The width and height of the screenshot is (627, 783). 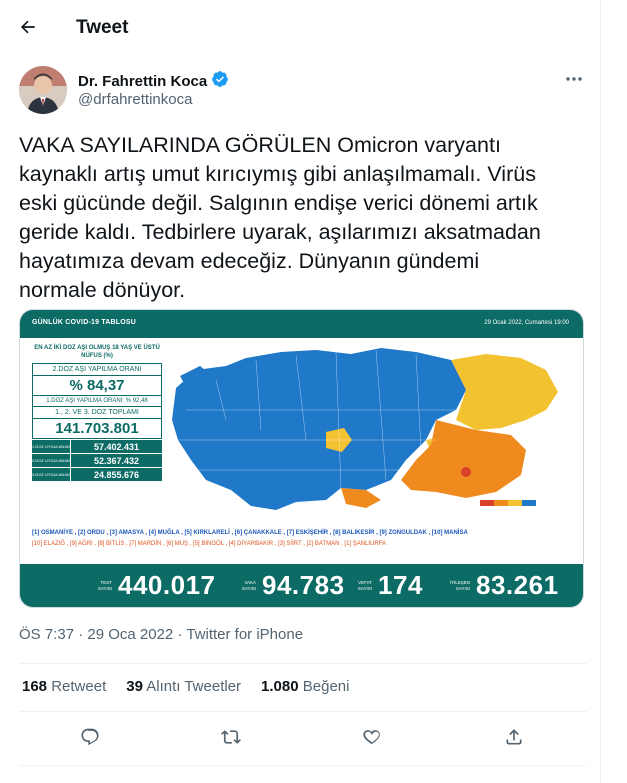 I want to click on dose-label: 3.DOZ UYGULANAN, so click(x=51, y=474).